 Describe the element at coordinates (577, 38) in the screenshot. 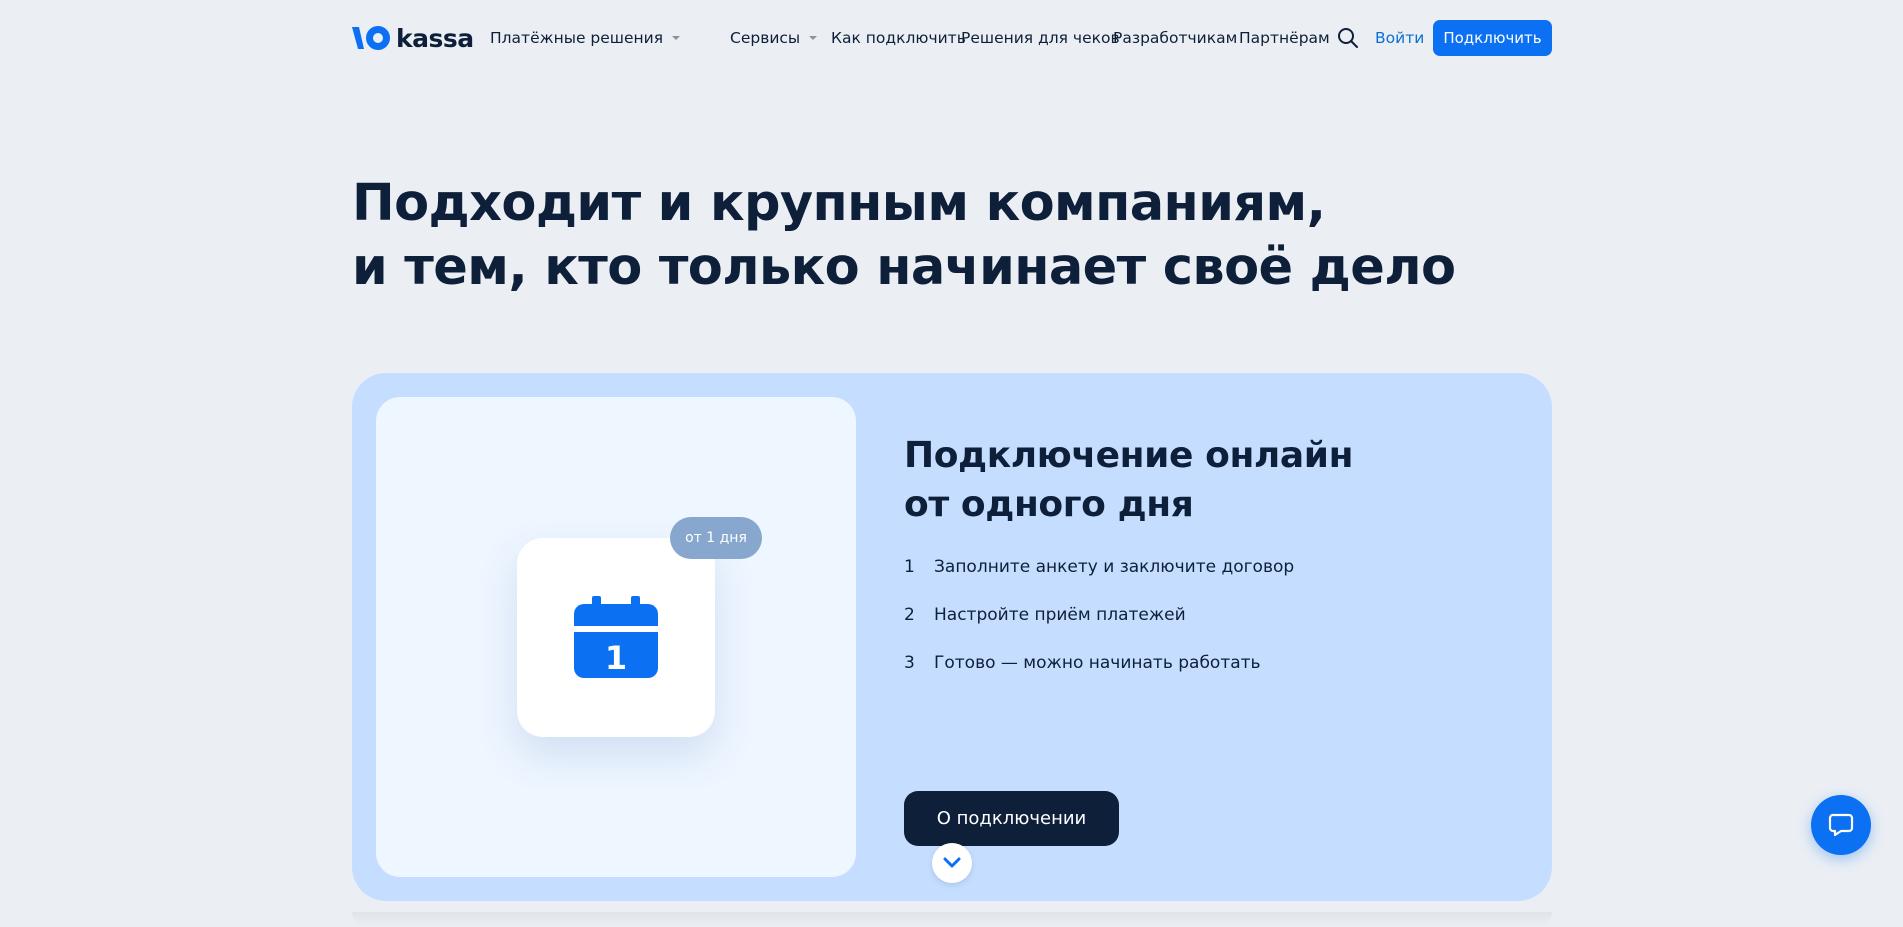

I see `nav-payment-solutions-label: Платёжные решения` at that location.